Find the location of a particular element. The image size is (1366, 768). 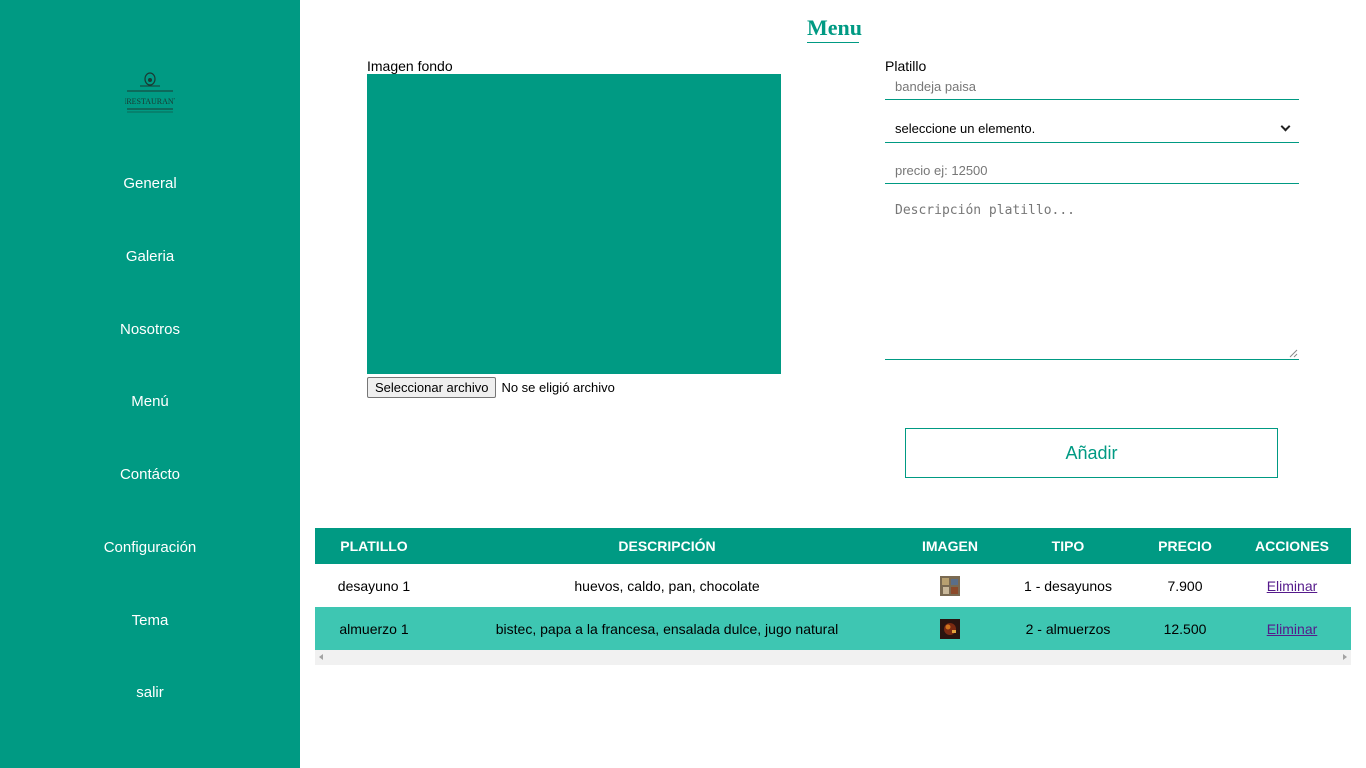

select-file-button: Seleccionar archivo is located at coordinates (432, 387).